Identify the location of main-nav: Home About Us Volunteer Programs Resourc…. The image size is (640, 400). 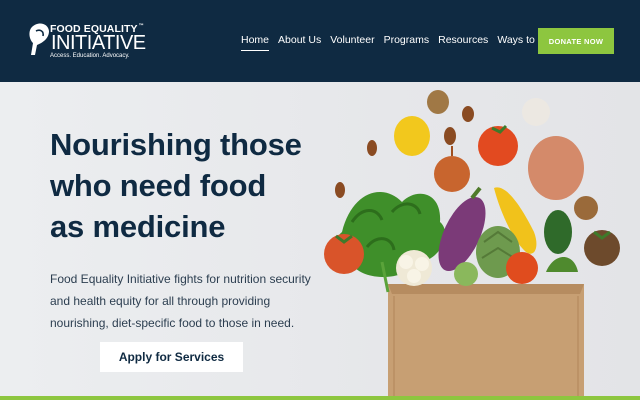
(404, 42).